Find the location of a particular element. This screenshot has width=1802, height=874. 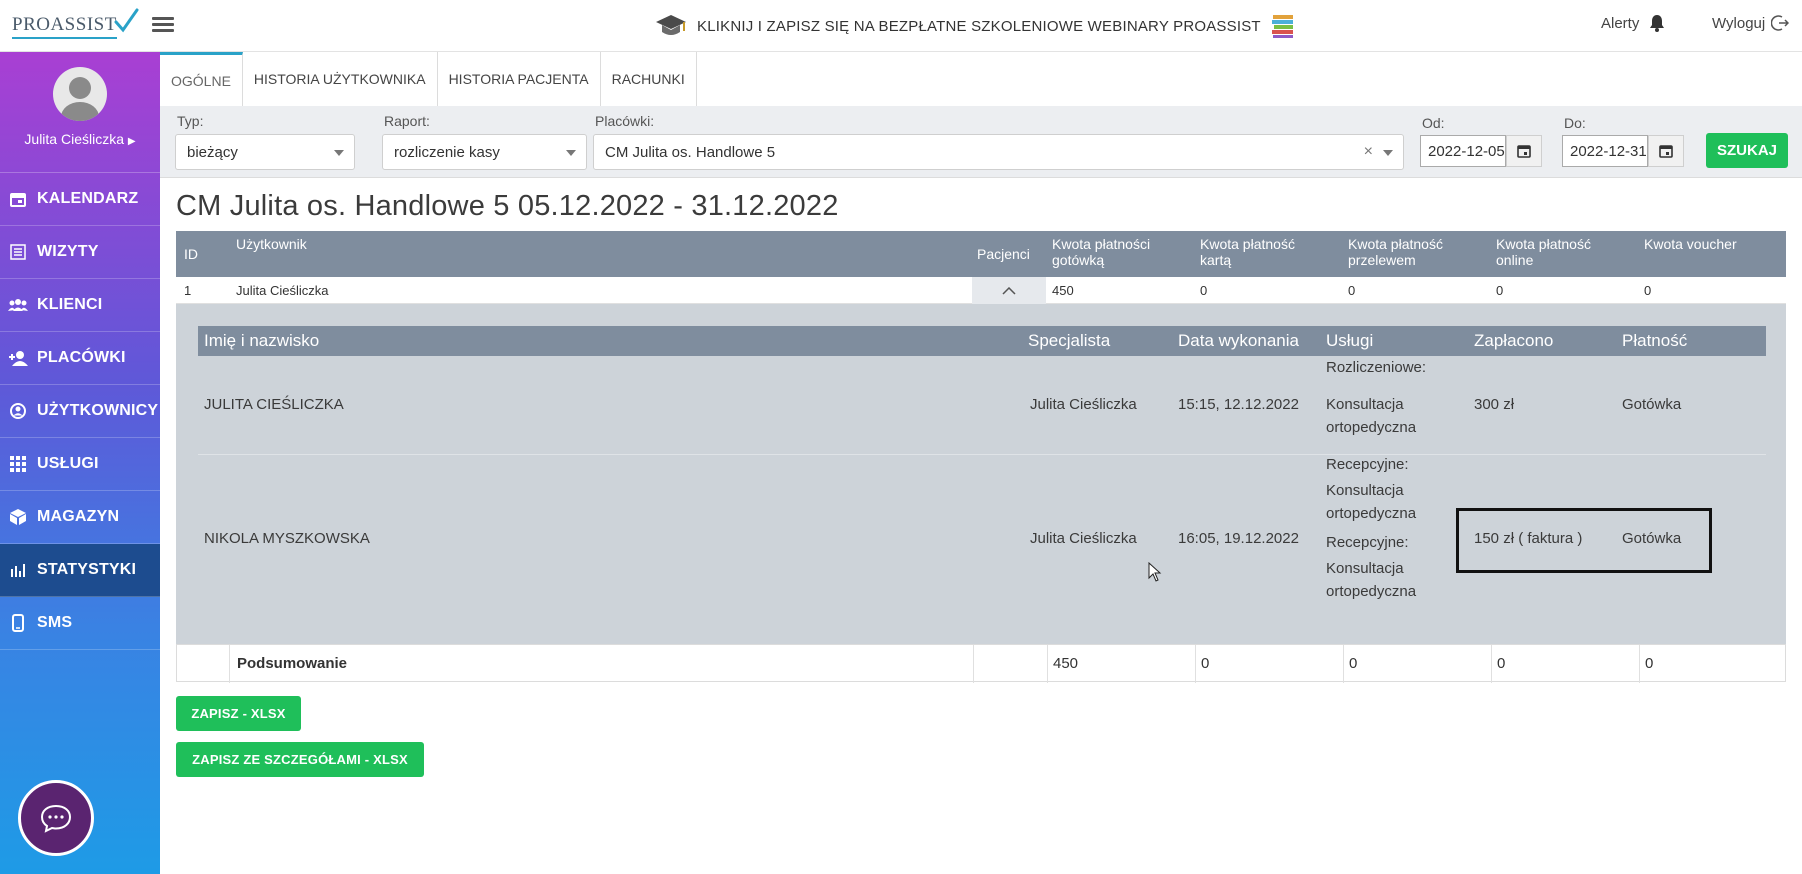

checkmark-icon is located at coordinates (126, 20).